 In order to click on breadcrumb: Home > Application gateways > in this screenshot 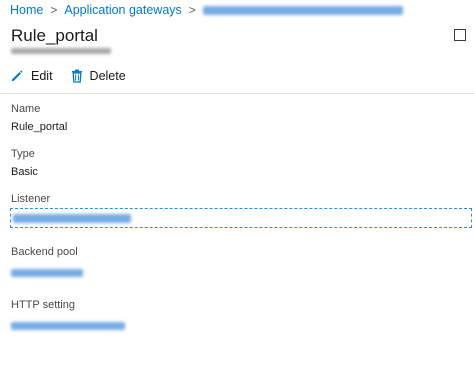, I will do `click(237, 10)`.